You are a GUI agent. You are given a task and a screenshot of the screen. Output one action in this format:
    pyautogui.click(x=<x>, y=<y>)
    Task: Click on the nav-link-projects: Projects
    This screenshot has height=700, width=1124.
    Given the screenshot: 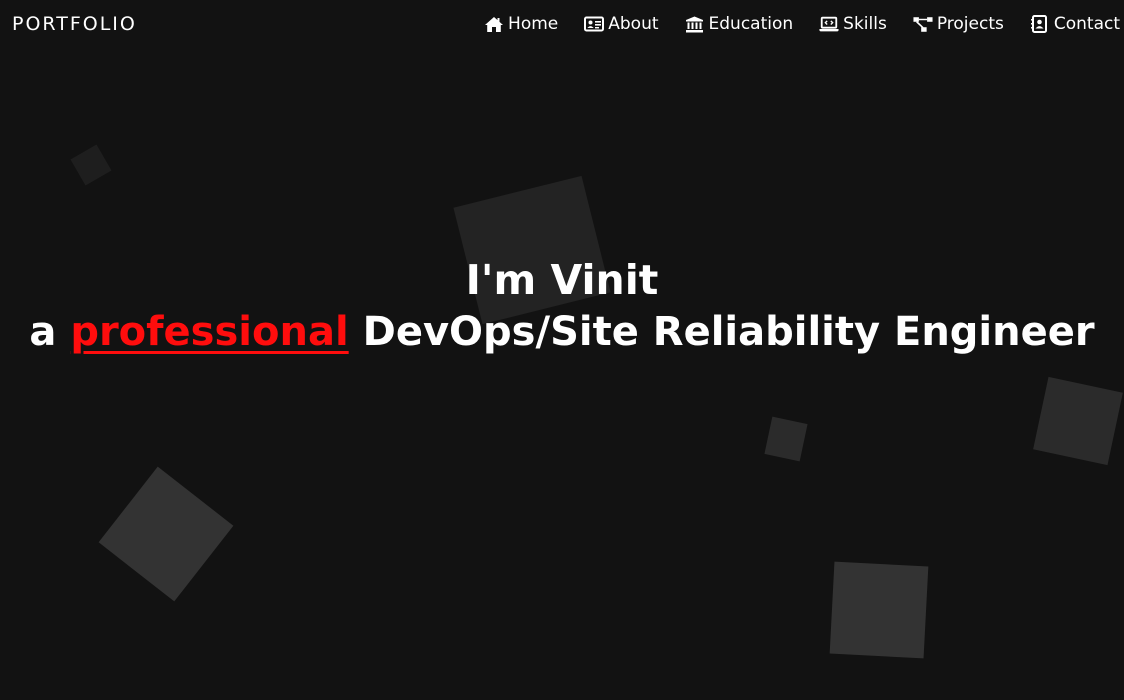 What is the action you would take?
    pyautogui.click(x=958, y=24)
    